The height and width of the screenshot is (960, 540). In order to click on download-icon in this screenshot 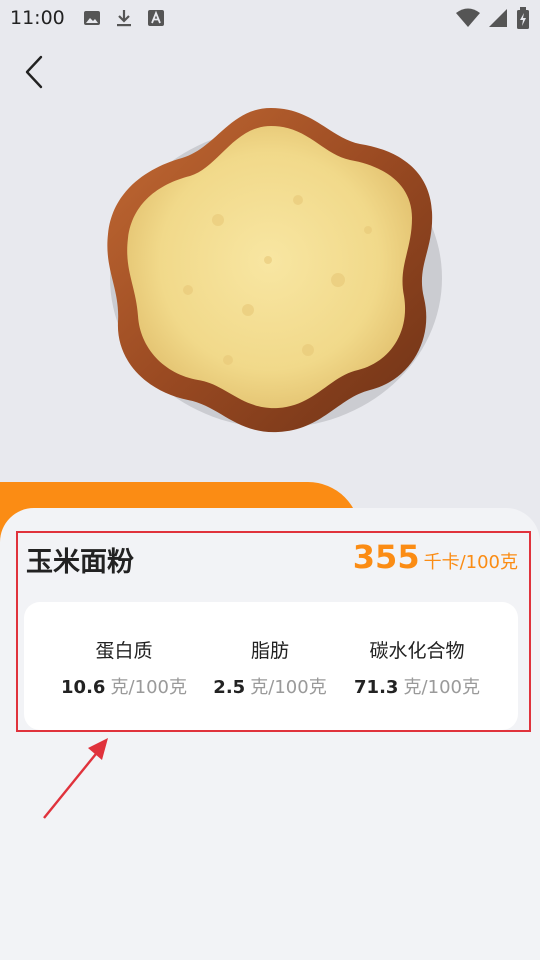, I will do `click(124, 18)`.